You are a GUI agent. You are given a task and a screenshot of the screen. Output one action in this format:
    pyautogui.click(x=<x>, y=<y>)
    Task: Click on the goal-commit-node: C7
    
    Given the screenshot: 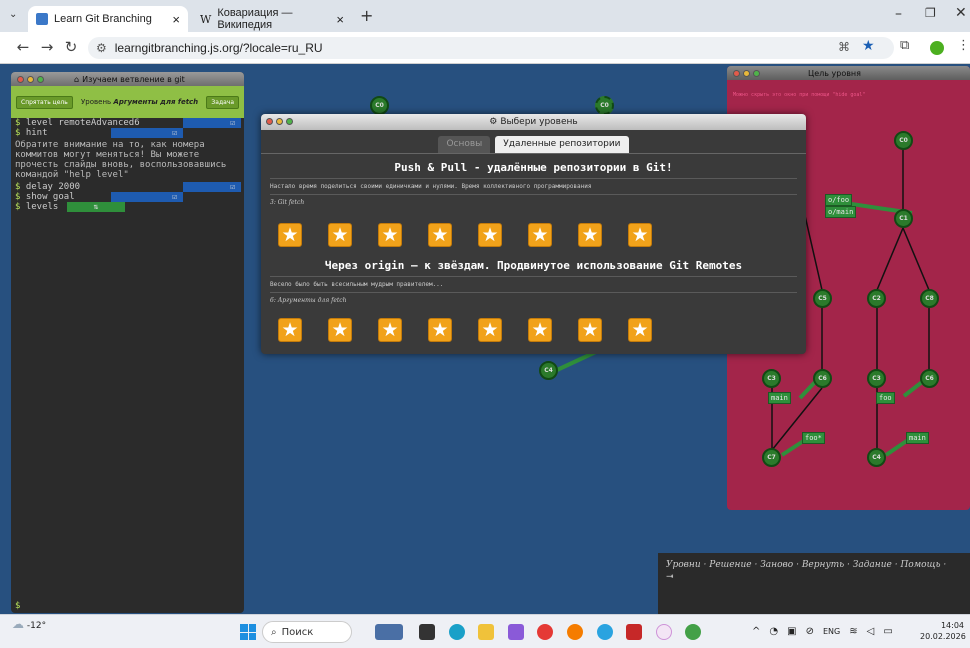 What is the action you would take?
    pyautogui.click(x=771, y=457)
    